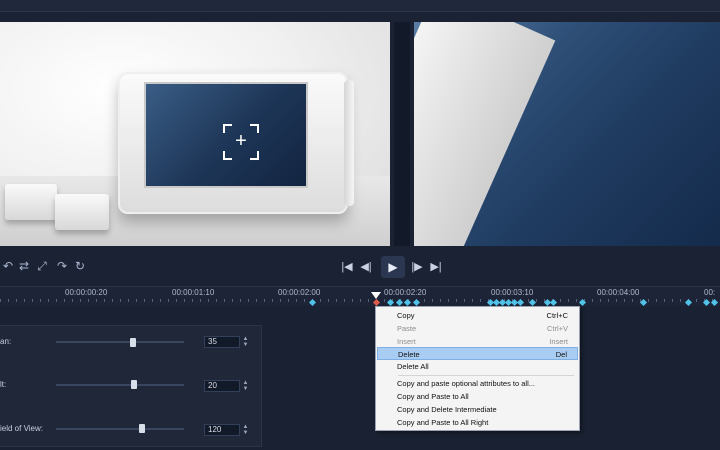 Image resolution: width=720 pixels, height=450 pixels. Describe the element at coordinates (6, 341) in the screenshot. I see `pan-label: an:` at that location.